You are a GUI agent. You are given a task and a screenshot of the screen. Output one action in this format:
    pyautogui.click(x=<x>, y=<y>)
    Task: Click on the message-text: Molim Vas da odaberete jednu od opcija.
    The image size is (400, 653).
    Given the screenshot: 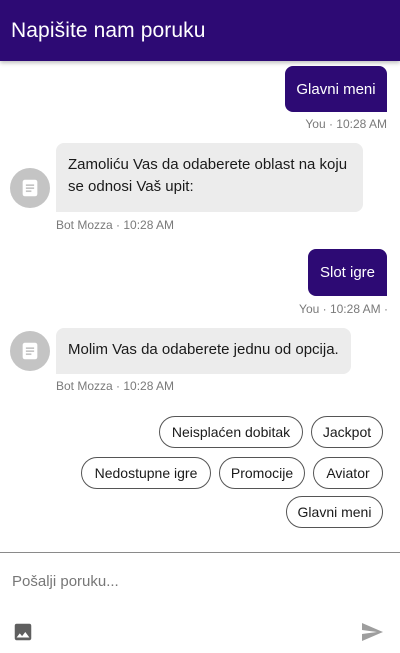 What is the action you would take?
    pyautogui.click(x=203, y=349)
    